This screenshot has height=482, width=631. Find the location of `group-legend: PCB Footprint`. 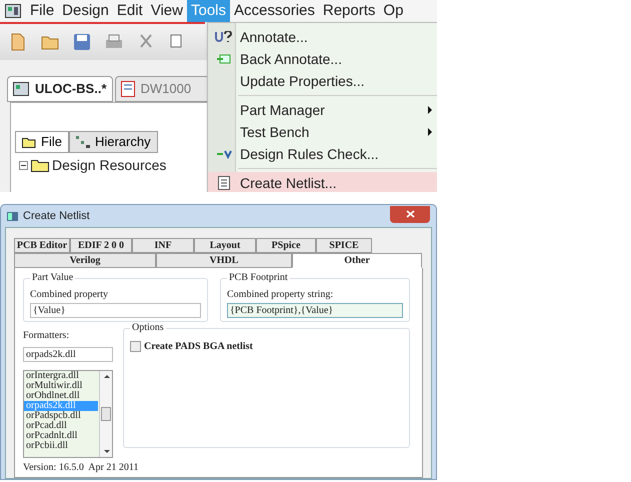

group-legend: PCB Footprint is located at coordinates (258, 278).